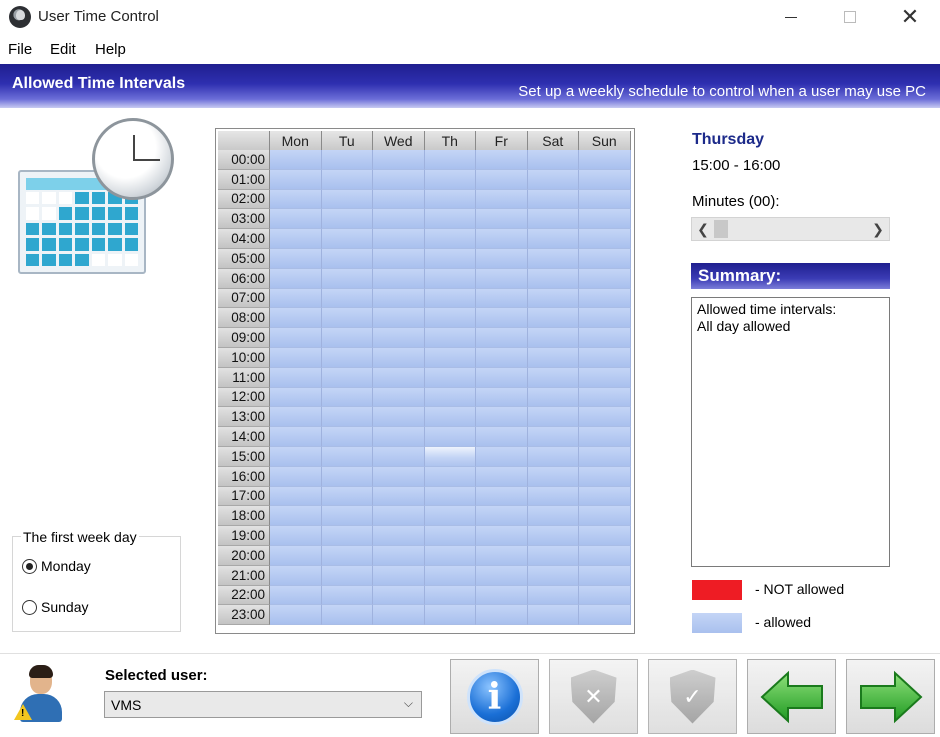 Image resolution: width=940 pixels, height=737 pixels. Describe the element at coordinates (244, 318) in the screenshot. I see `hour-label: 08:00` at that location.